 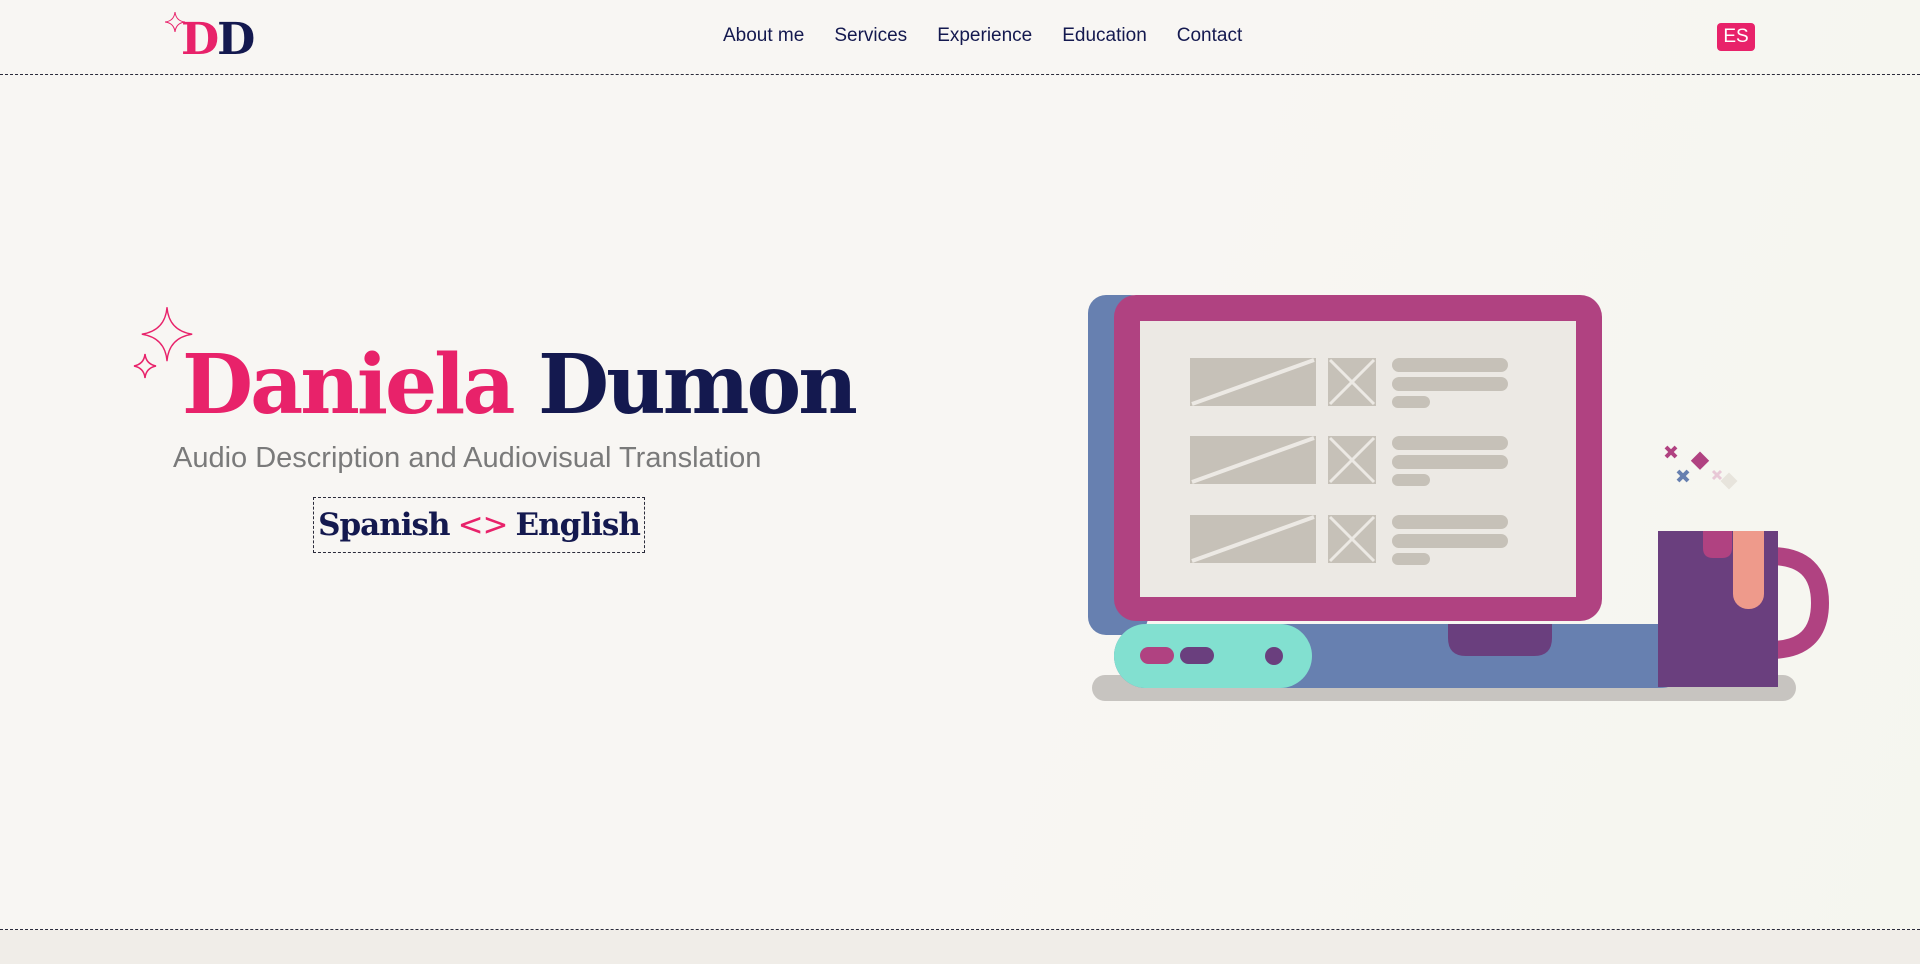 I want to click on language-pair-badge: Spanish <> English, so click(x=479, y=525).